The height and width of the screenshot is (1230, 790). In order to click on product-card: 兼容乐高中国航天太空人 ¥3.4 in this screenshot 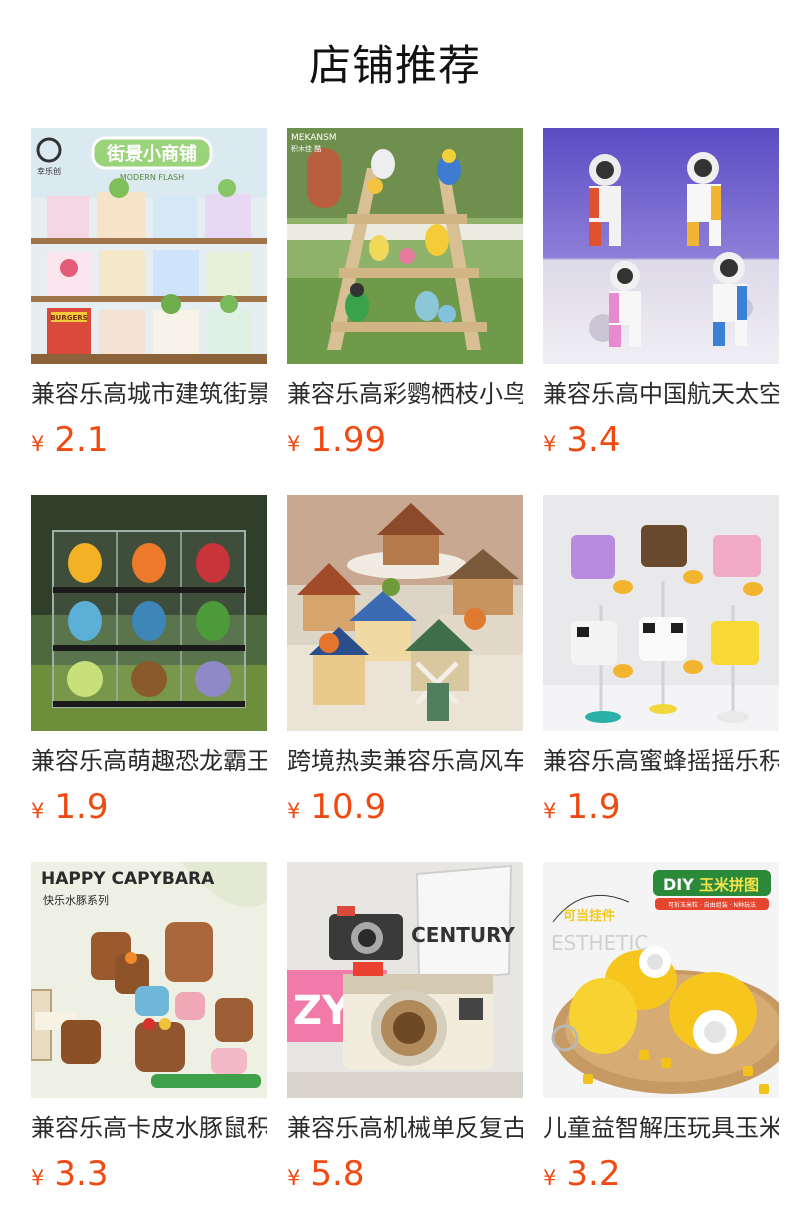, I will do `click(661, 293)`.